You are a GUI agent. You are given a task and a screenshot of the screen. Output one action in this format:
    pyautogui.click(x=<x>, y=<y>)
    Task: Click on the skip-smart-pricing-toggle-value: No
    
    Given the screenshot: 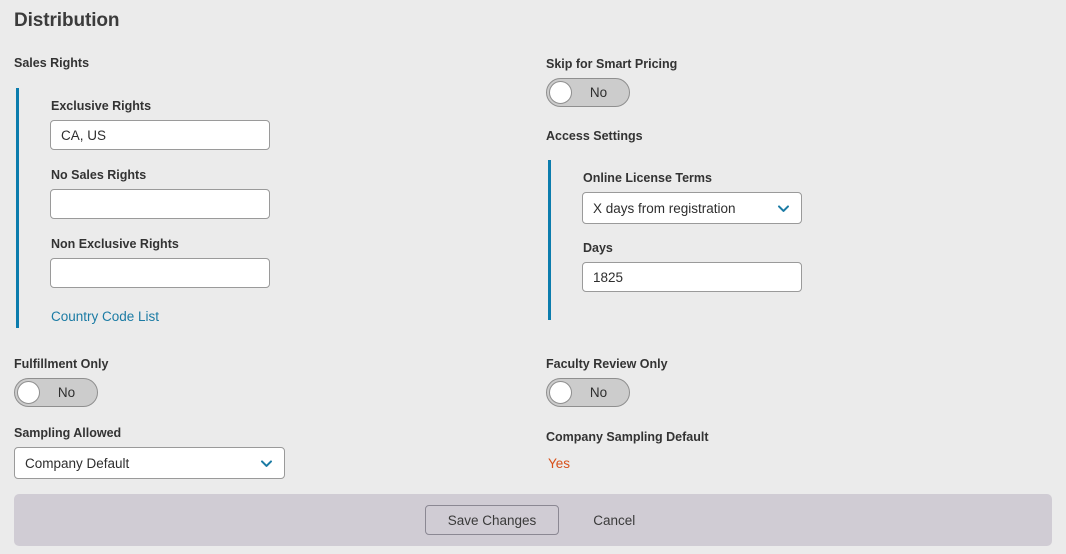 What is the action you would take?
    pyautogui.click(x=598, y=92)
    